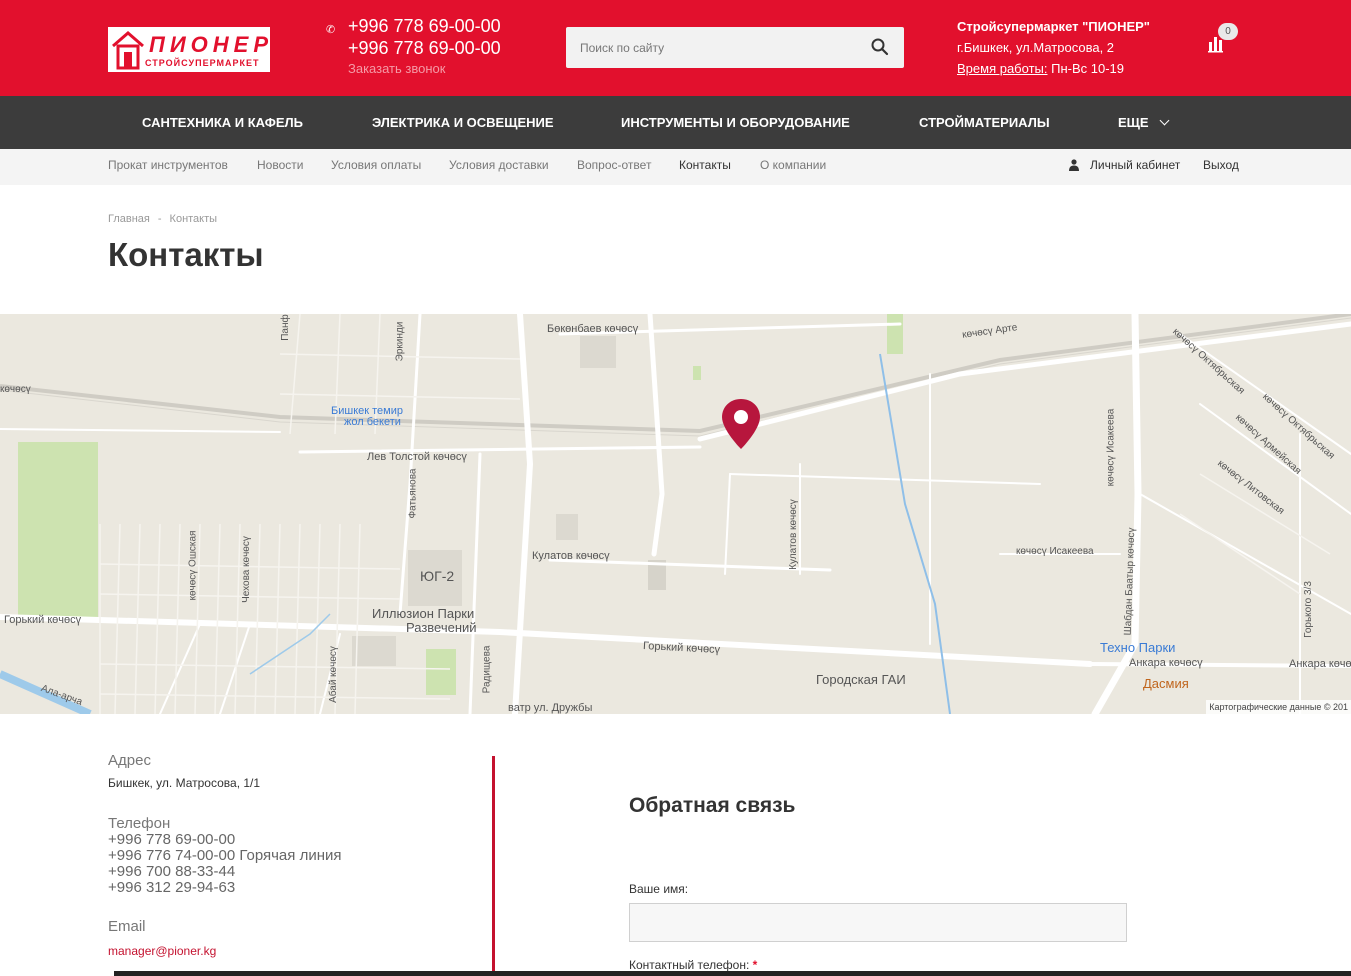 This screenshot has height=976, width=1351. What do you see at coordinates (184, 771) in the screenshot?
I see `address-block: Адрес Бишкек, ул. Матросова, 1/1` at bounding box center [184, 771].